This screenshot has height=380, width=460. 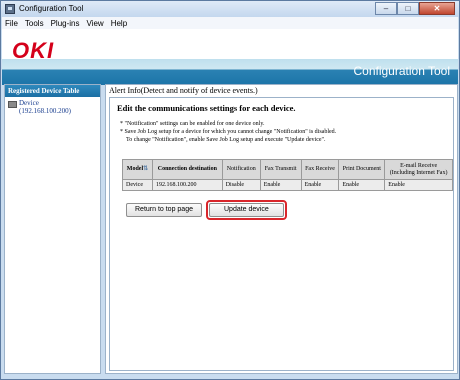 I want to click on cell-email-receive: Enable, so click(x=418, y=185).